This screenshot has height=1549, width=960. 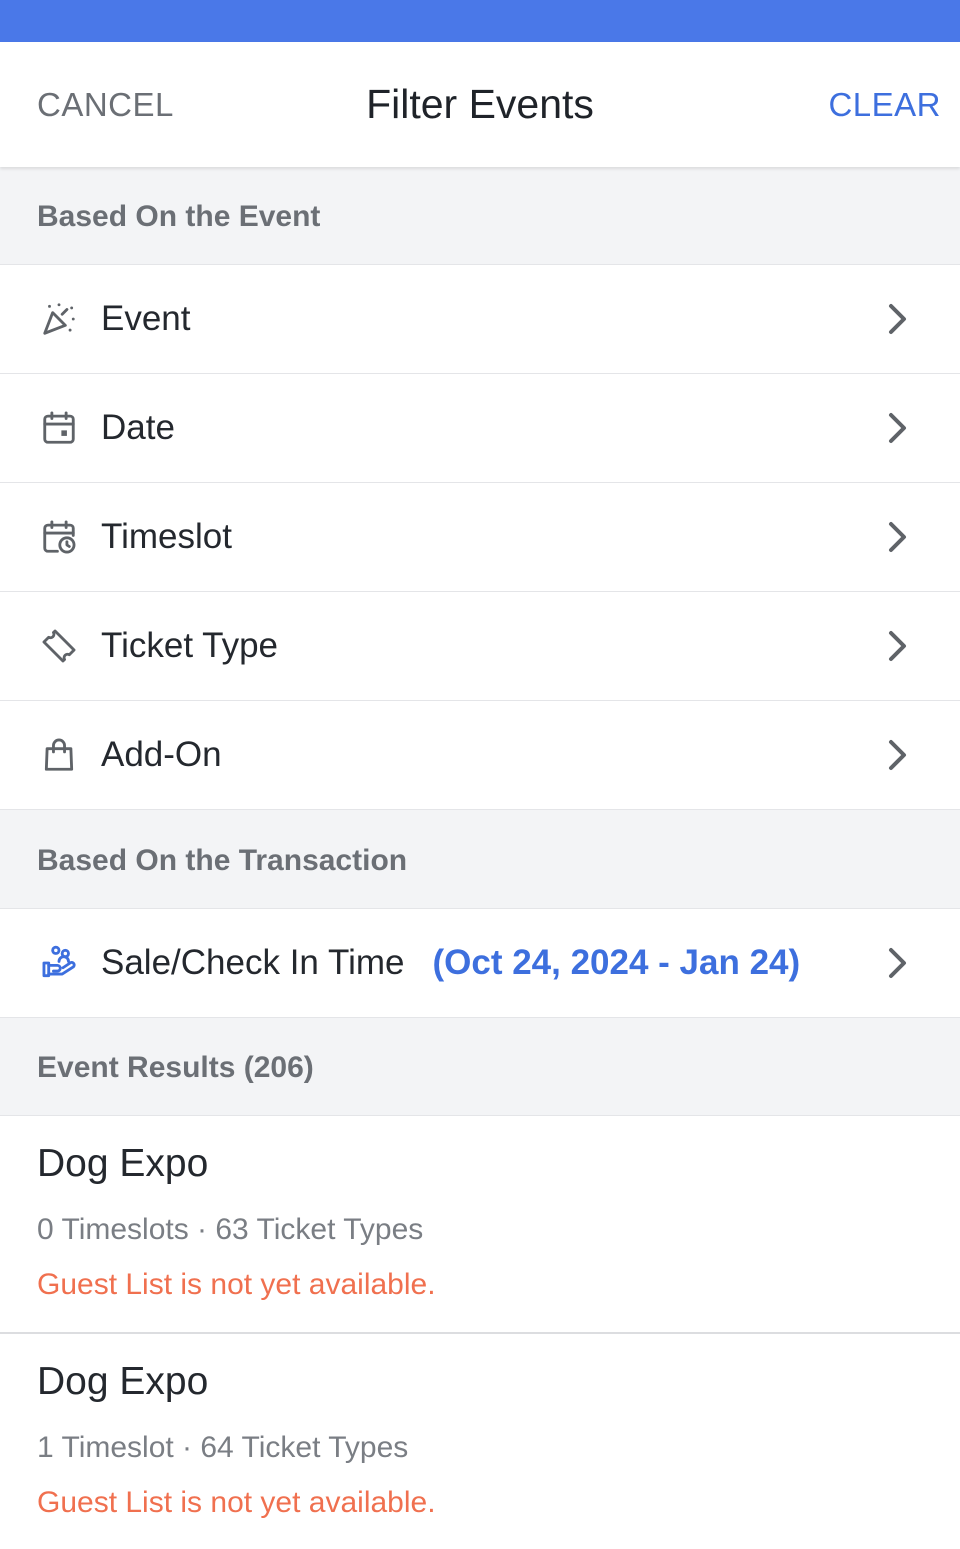 I want to click on filter-row-ticket-type: Ticket Type, so click(x=480, y=646).